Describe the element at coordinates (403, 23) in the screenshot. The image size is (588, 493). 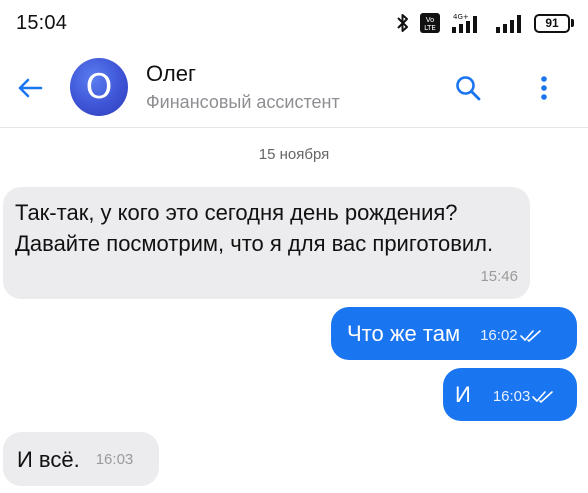
I see `bluetooth-icon` at that location.